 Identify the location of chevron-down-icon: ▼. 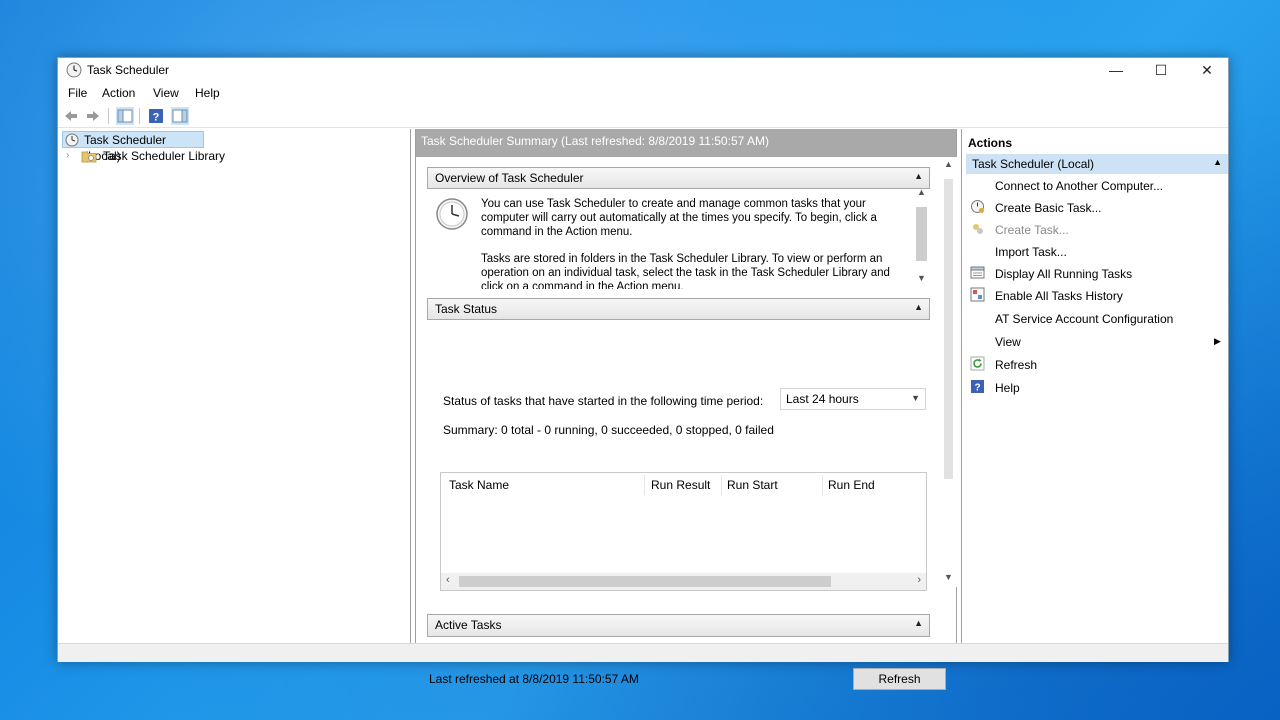
(915, 398).